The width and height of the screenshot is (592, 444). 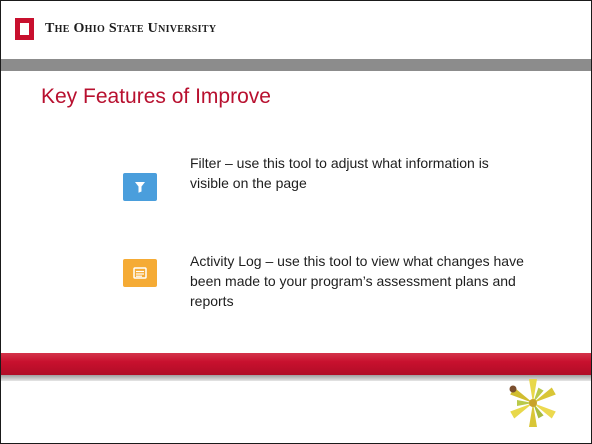 What do you see at coordinates (131, 28) in the screenshot?
I see `university-wordmark: The Ohio State University` at bounding box center [131, 28].